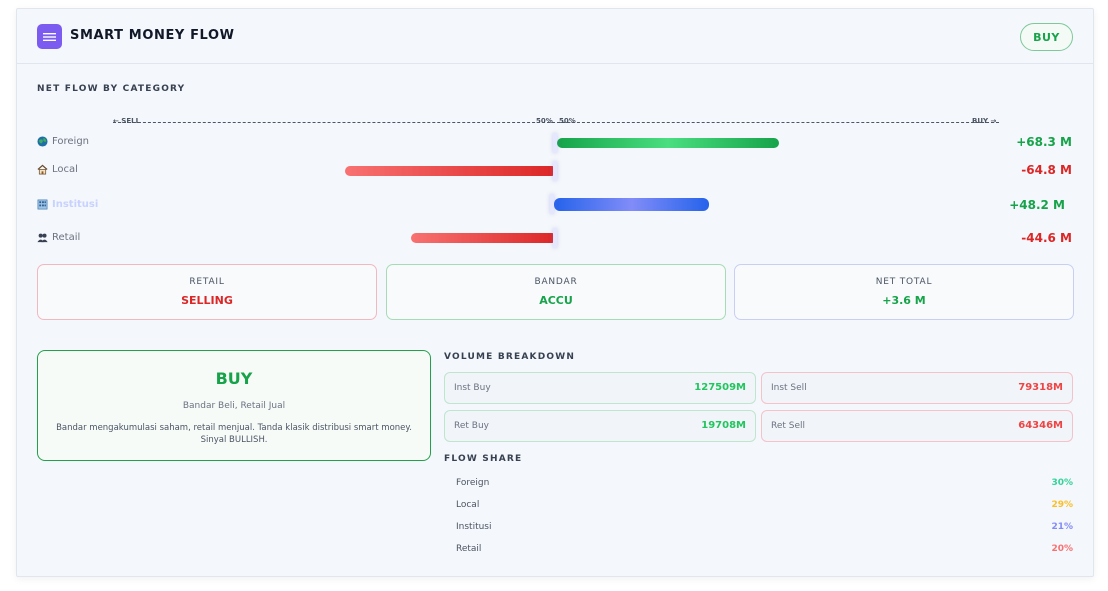 Image resolution: width=1108 pixels, height=591 pixels. Describe the element at coordinates (234, 378) in the screenshot. I see `signal-value: BUY` at that location.